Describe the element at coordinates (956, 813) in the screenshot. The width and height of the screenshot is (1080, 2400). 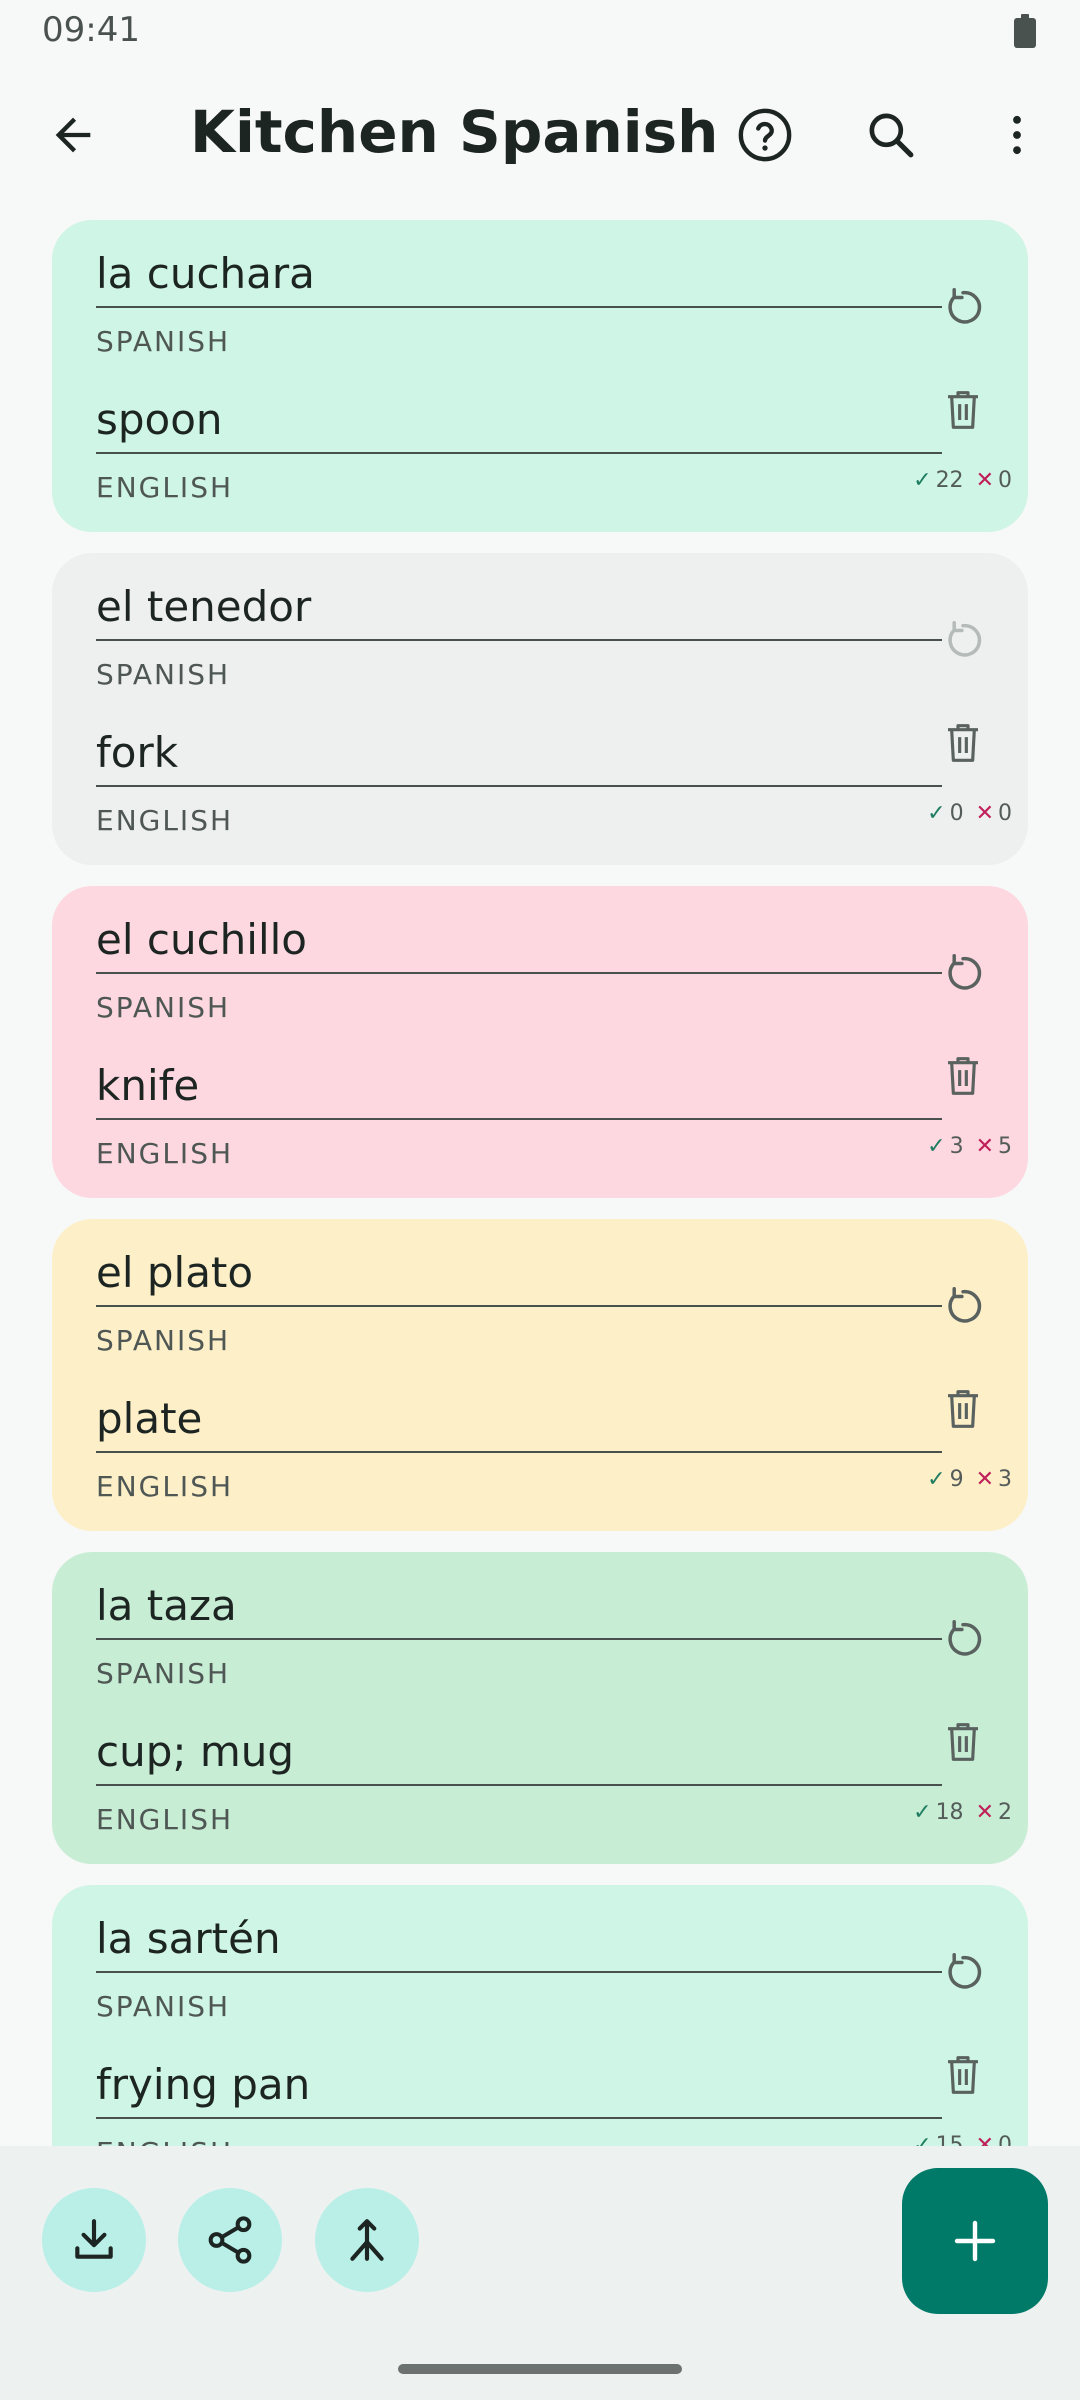
I see `correct-count: 0` at that location.